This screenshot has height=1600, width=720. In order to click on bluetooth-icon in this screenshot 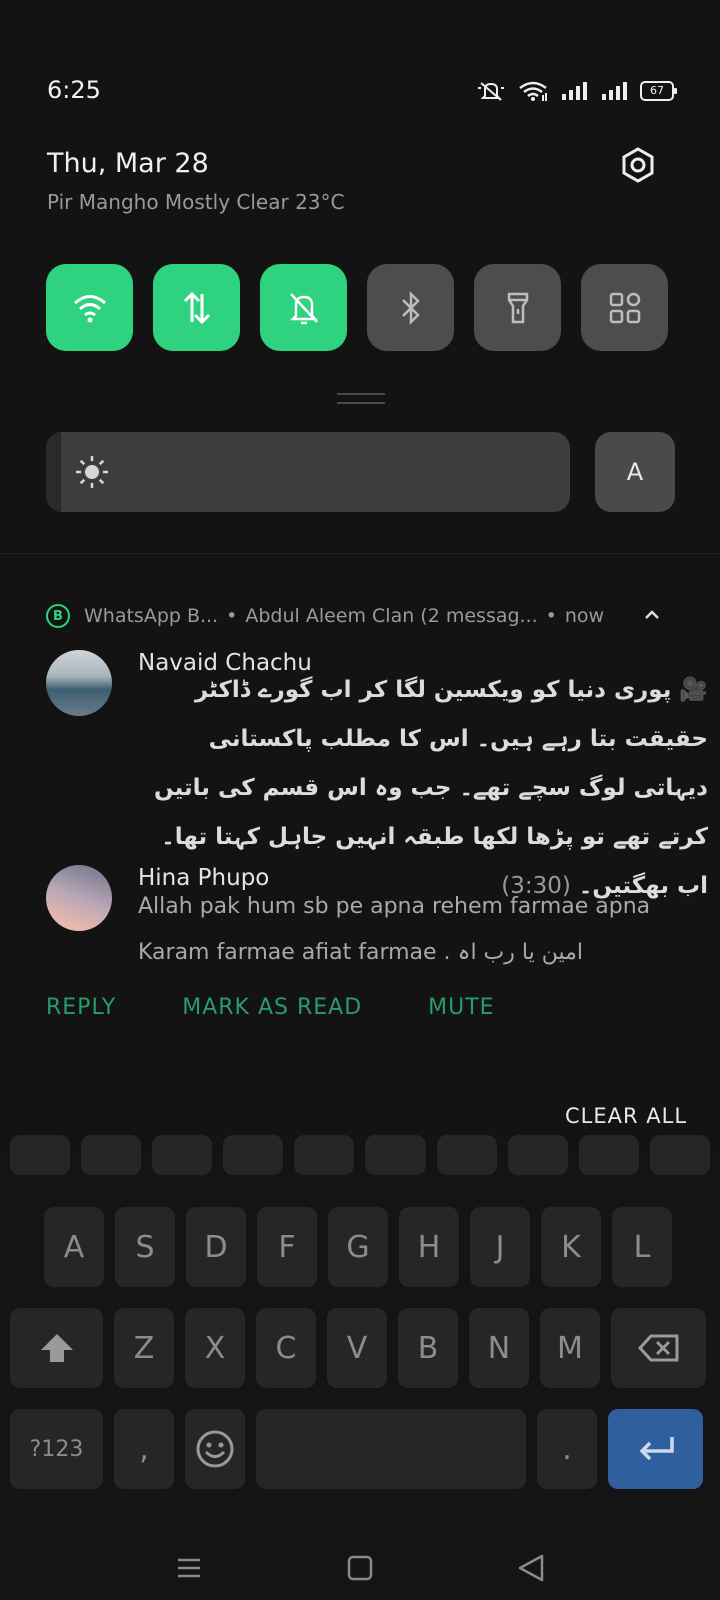, I will do `click(410, 307)`.